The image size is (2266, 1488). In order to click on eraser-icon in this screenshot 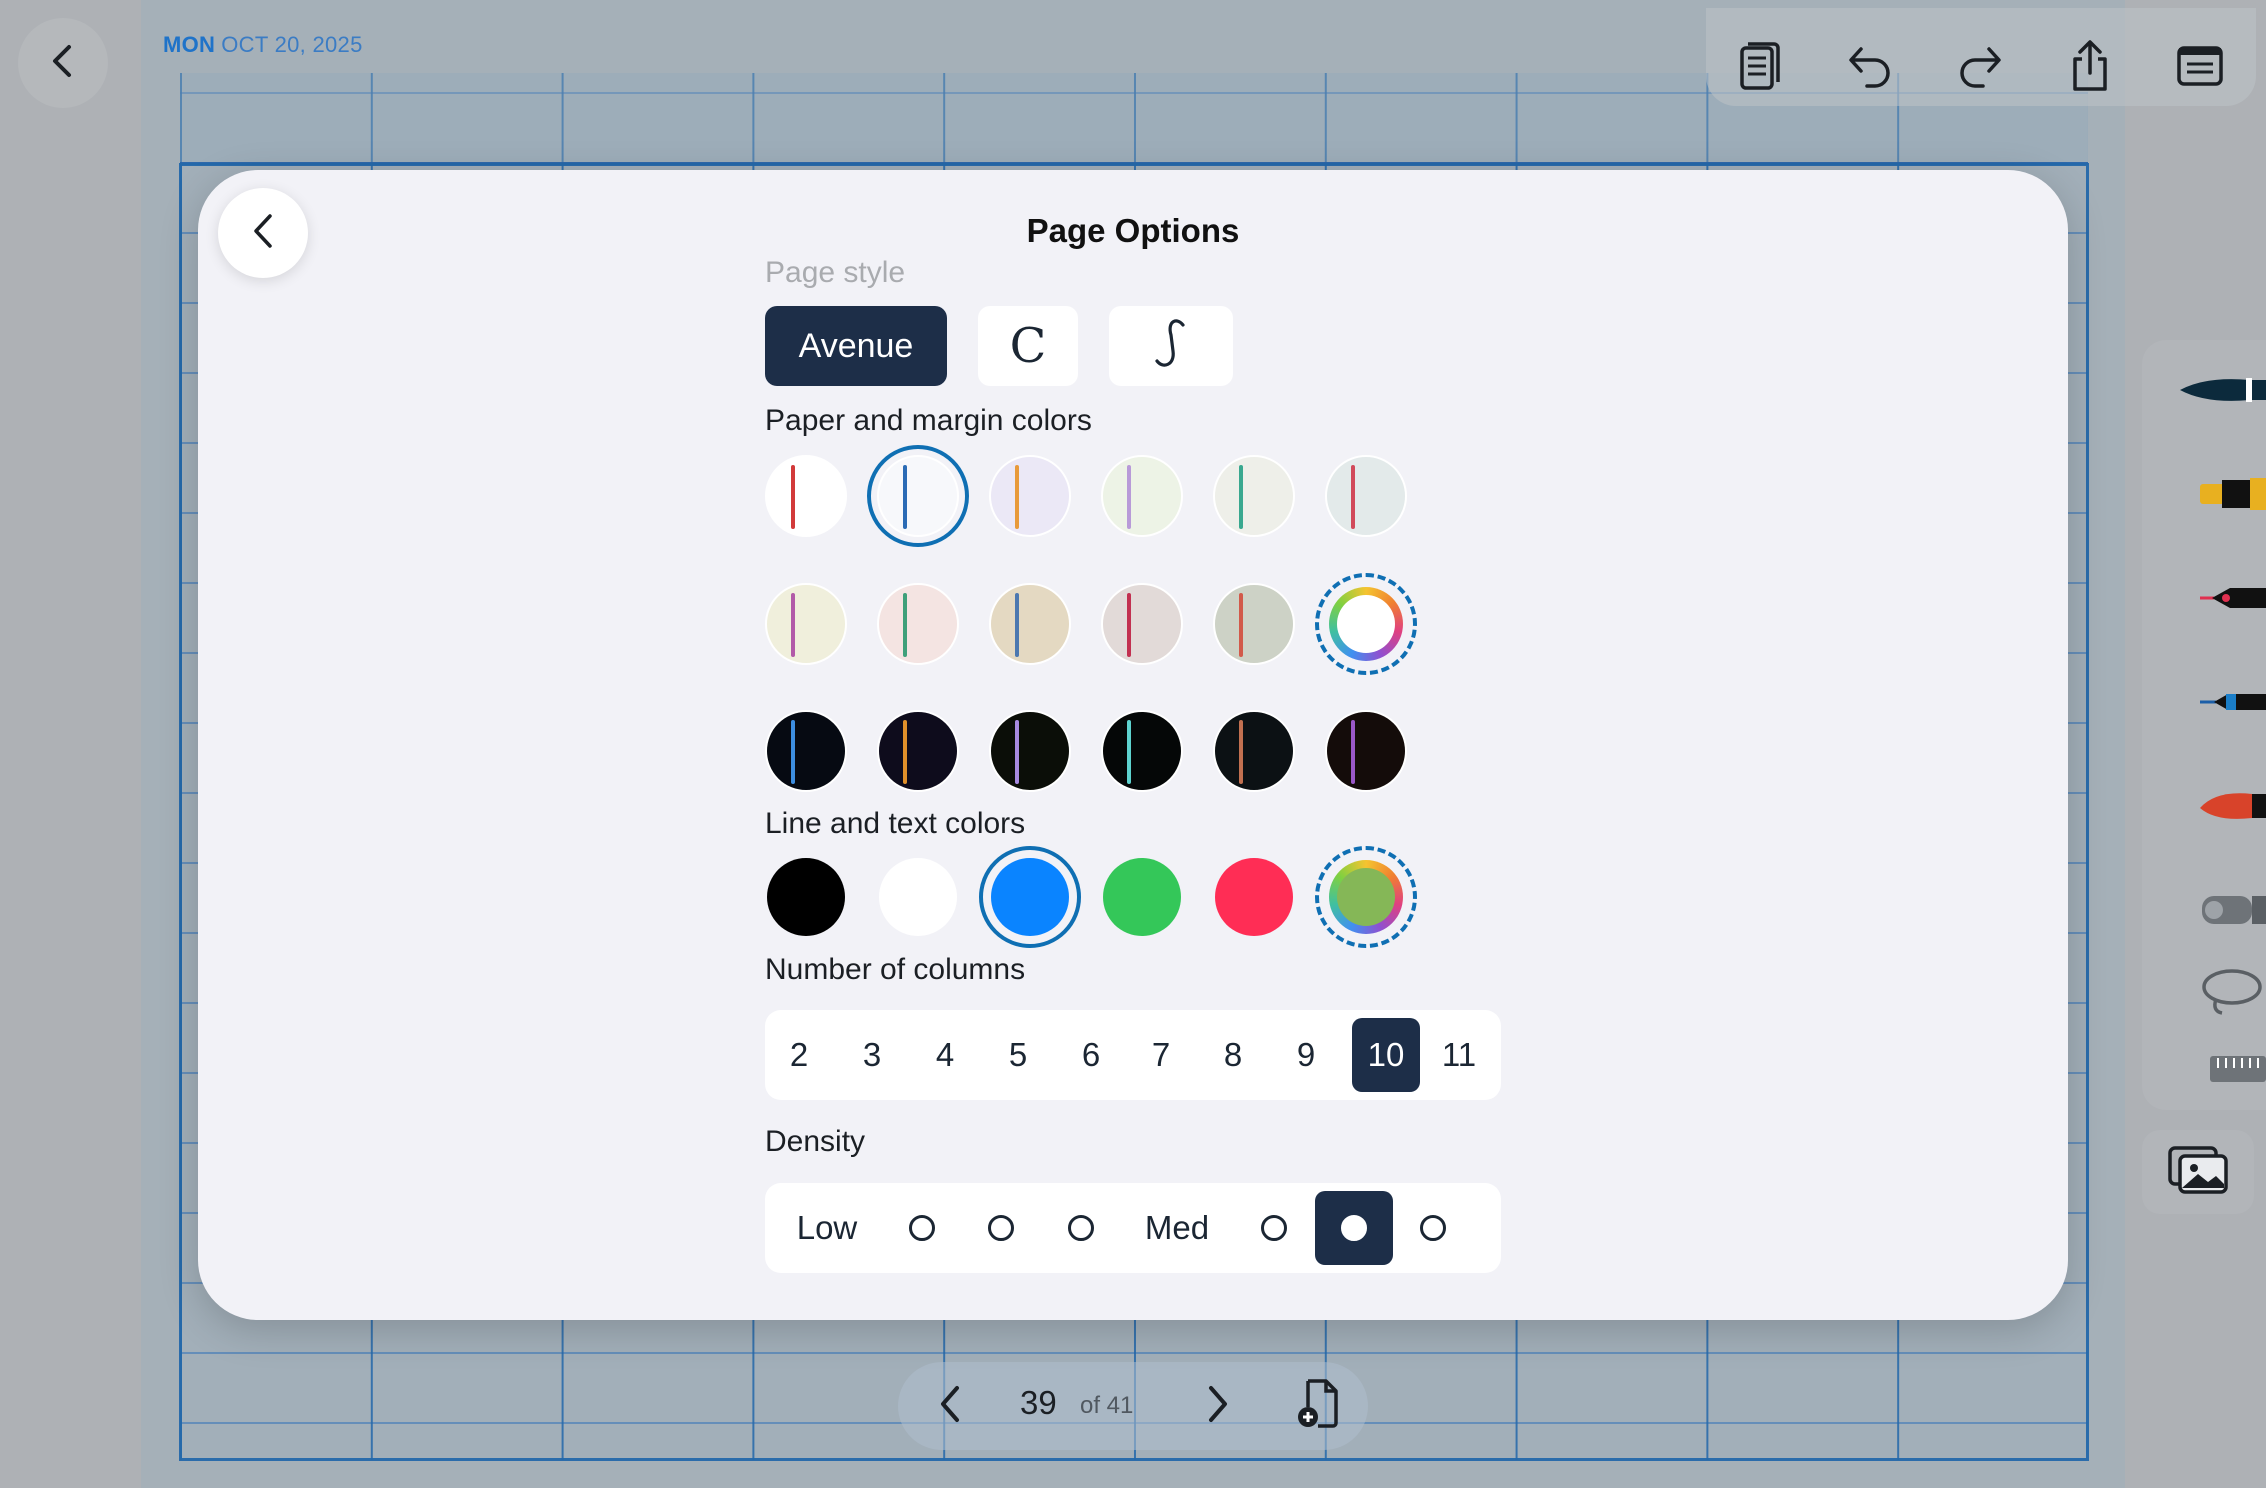, I will do `click(2231, 912)`.